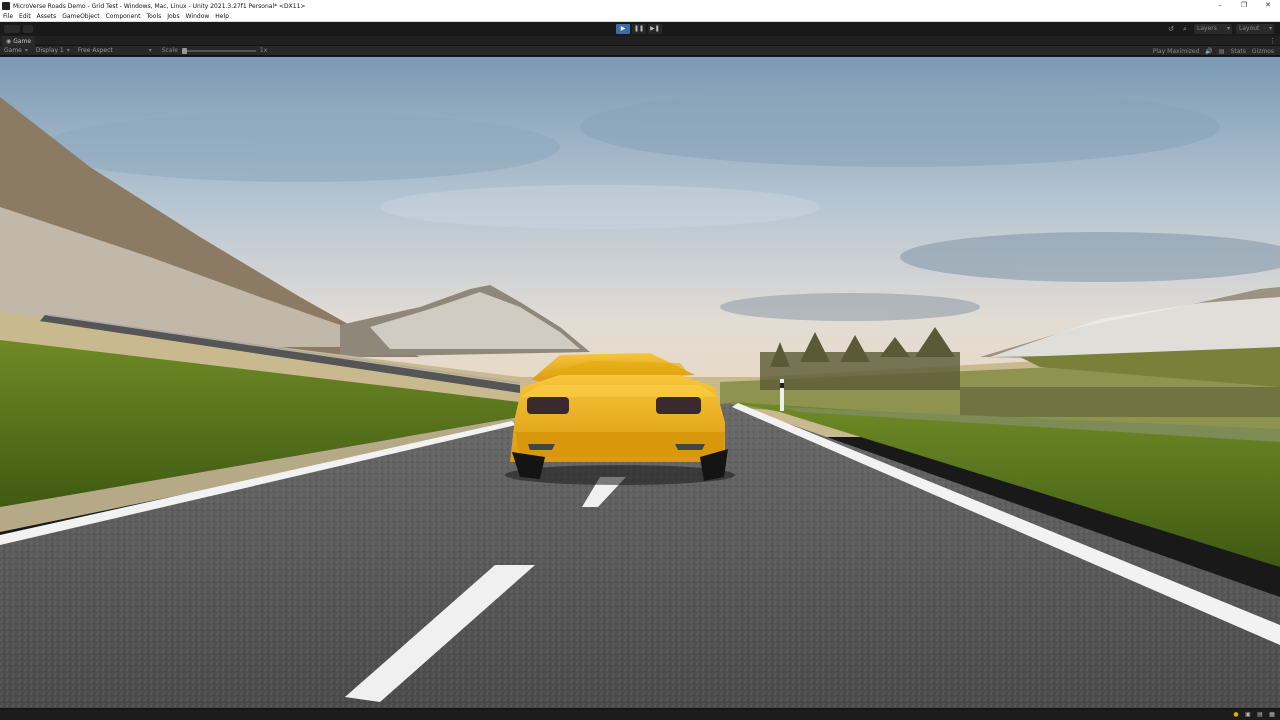 The image size is (1280, 720). I want to click on layers-dropdown: Layers, so click(1213, 29).